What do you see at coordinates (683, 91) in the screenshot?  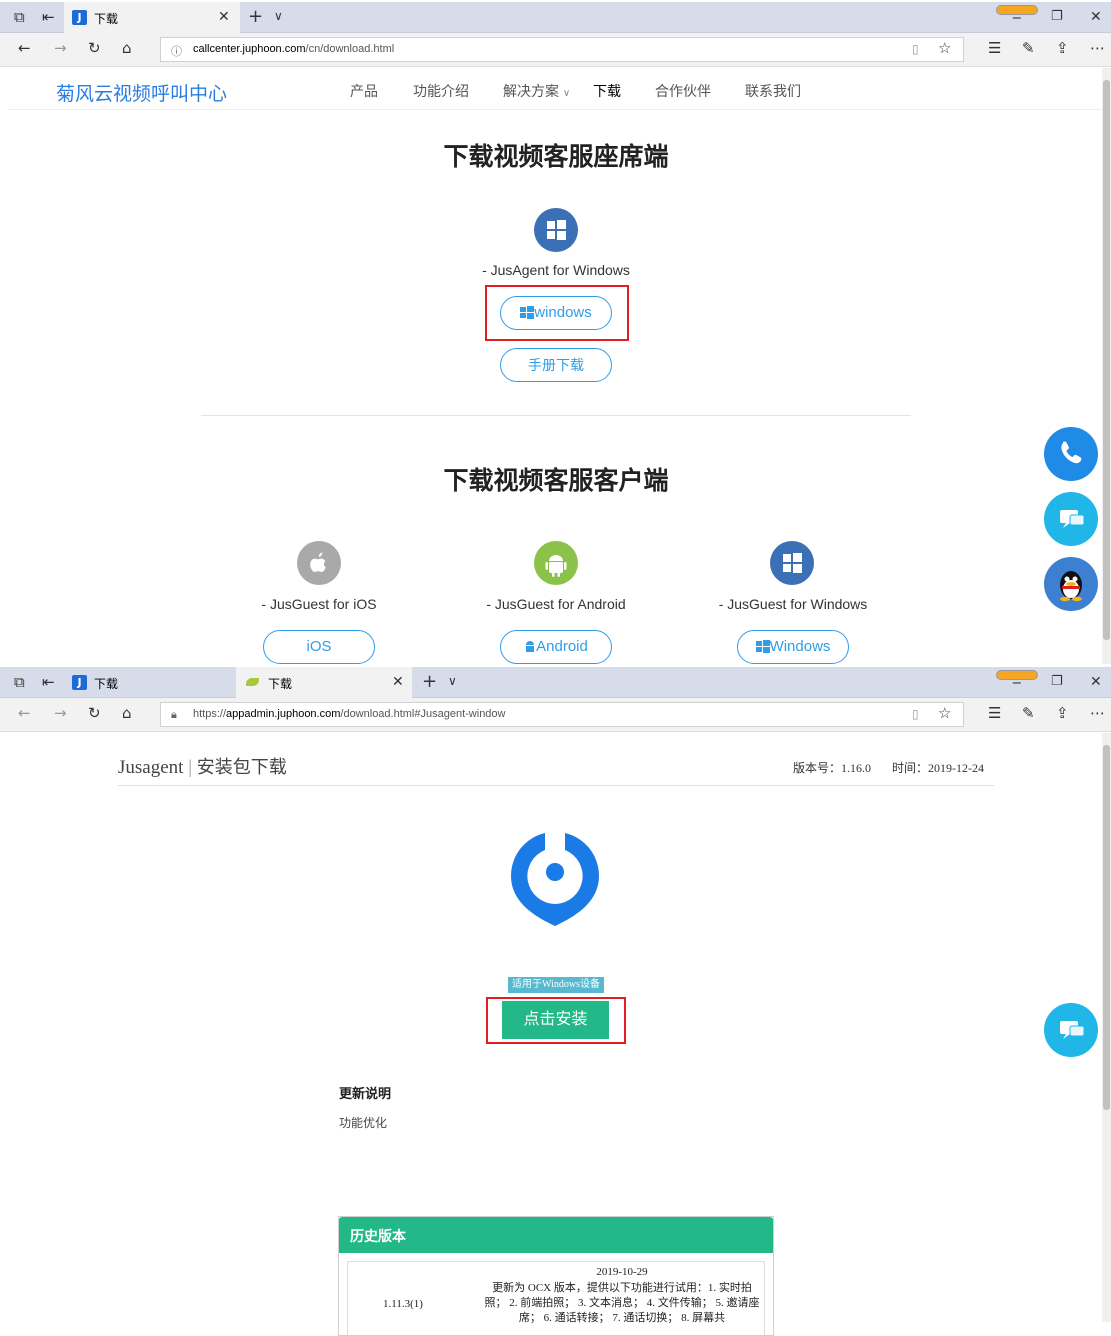 I see `nav-partners: 合作伙伴` at bounding box center [683, 91].